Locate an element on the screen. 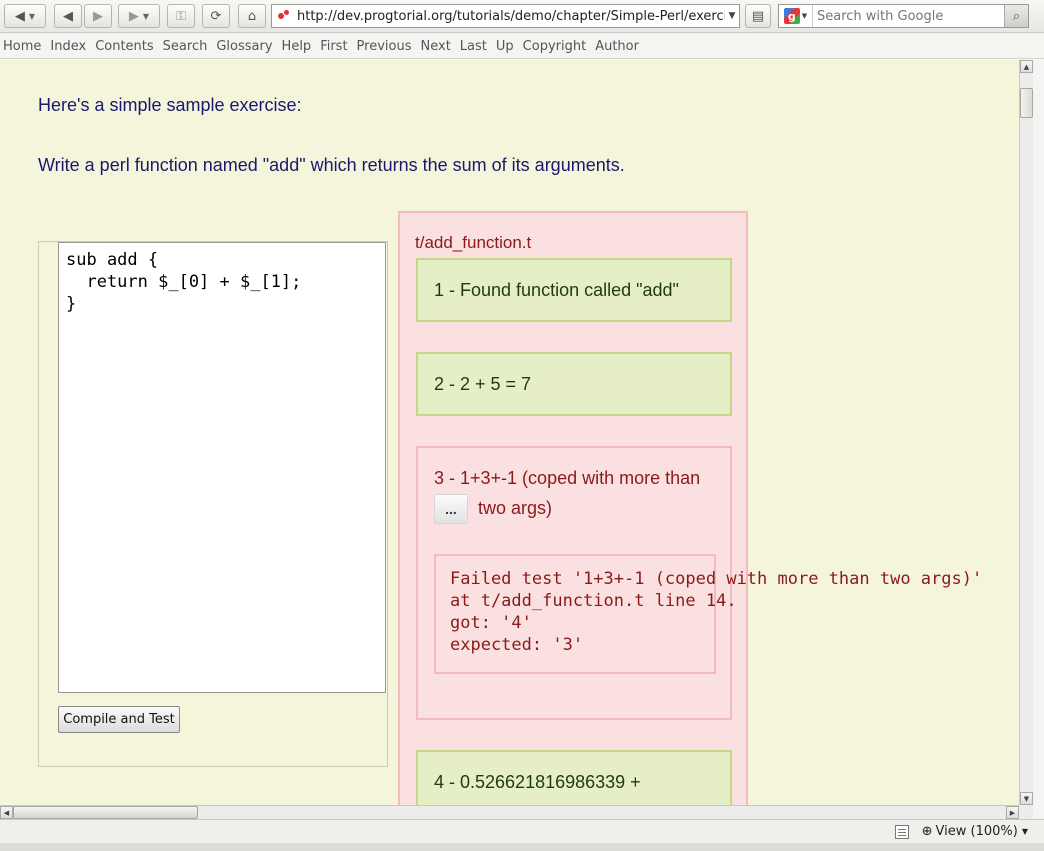 This screenshot has width=1044, height=851. bookmark-page-button: ▤ is located at coordinates (758, 16).